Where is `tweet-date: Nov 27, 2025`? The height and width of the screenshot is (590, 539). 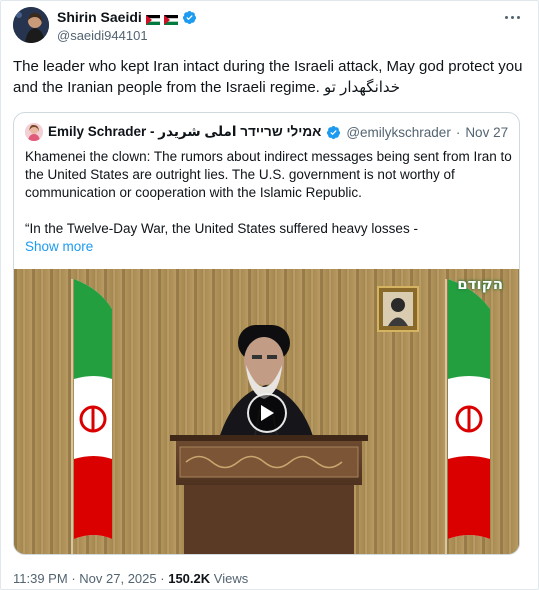 tweet-date: Nov 27, 2025 is located at coordinates (117, 578).